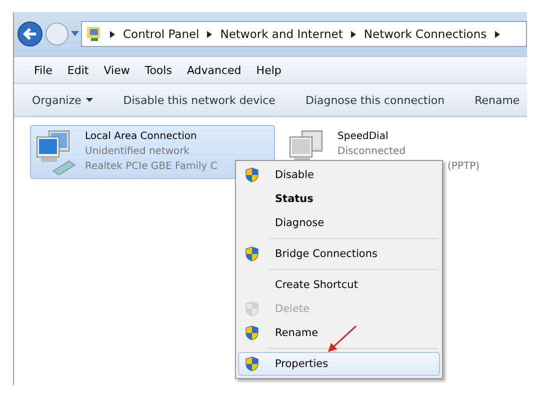  Describe the element at coordinates (339, 199) in the screenshot. I see `context-menu-item: Status` at that location.